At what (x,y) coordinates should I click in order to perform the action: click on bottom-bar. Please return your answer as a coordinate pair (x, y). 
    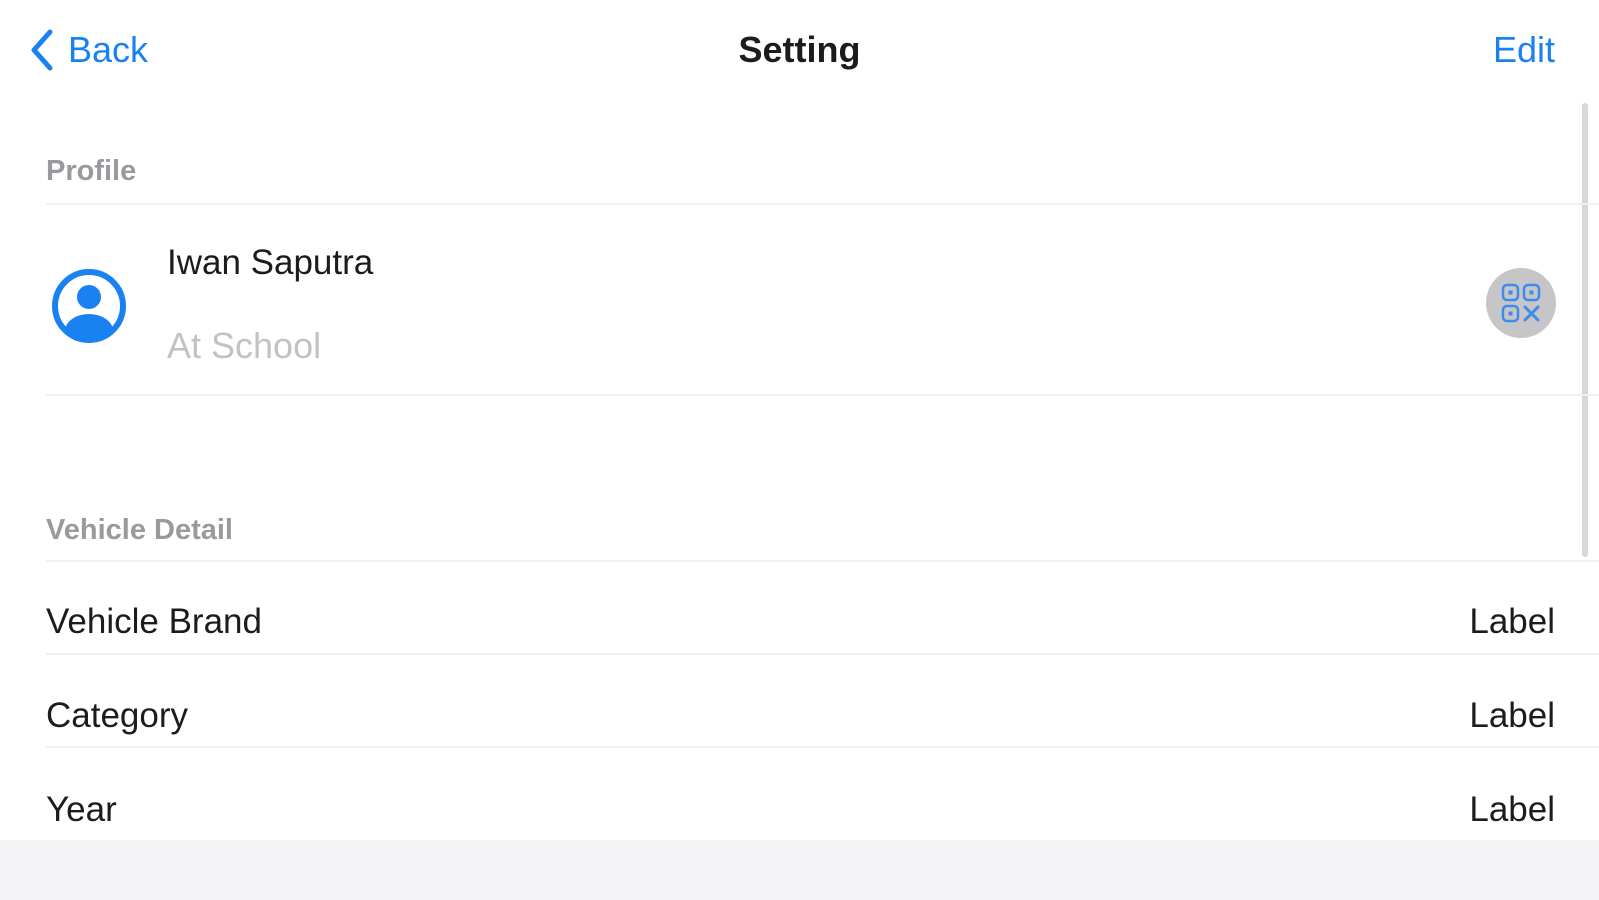
    Looking at the image, I should click on (799, 870).